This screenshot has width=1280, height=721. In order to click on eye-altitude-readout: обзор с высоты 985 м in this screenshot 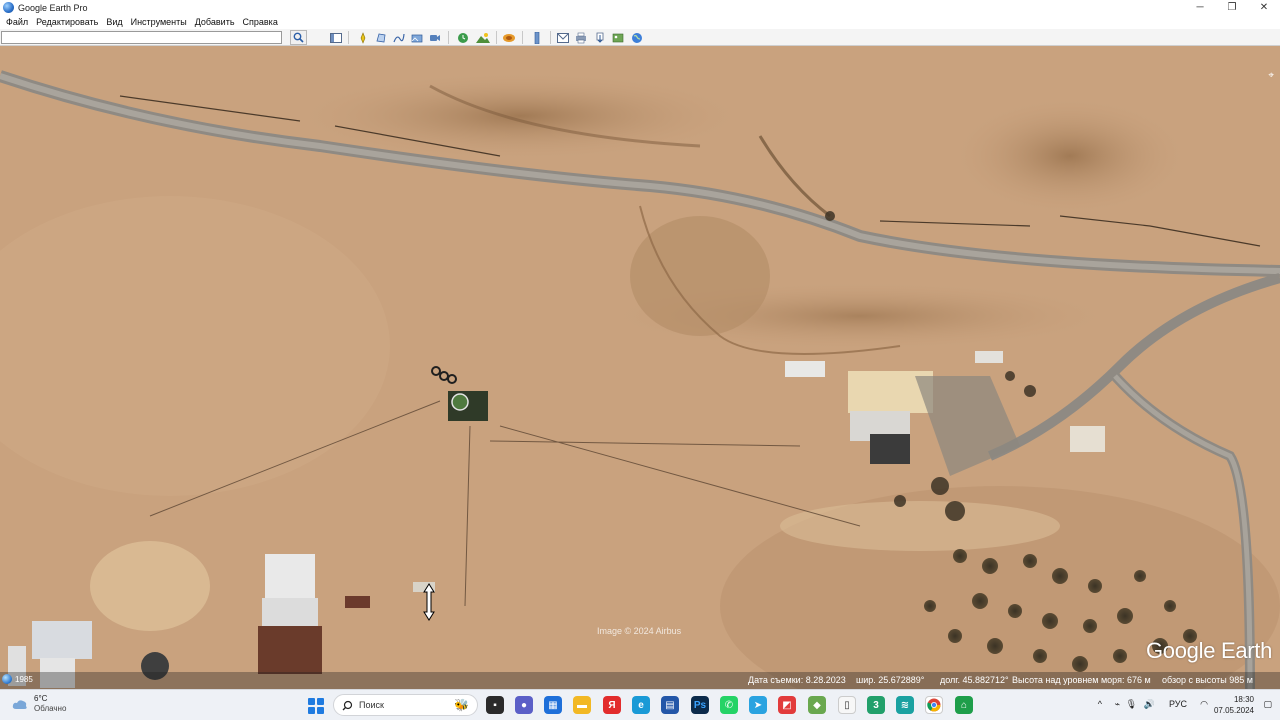, I will do `click(1207, 680)`.